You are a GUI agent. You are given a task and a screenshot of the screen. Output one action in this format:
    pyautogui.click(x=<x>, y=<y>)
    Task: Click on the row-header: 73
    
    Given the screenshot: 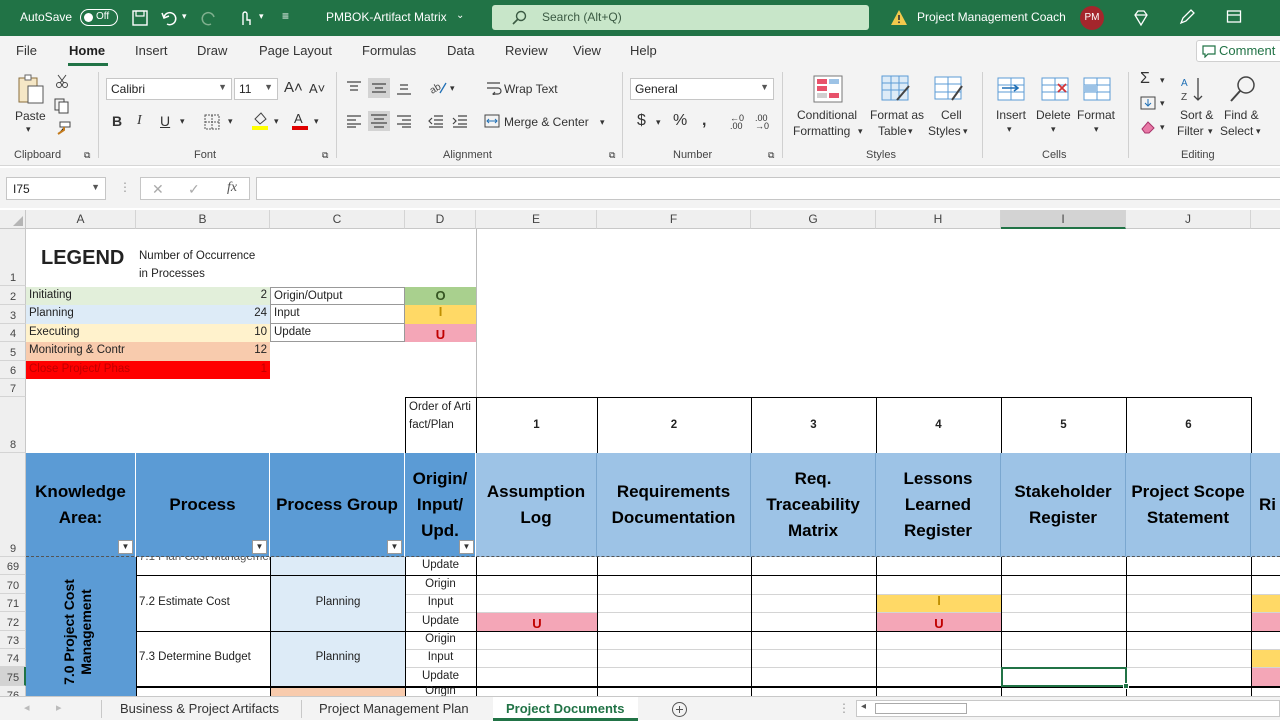 What is the action you would take?
    pyautogui.click(x=13, y=640)
    